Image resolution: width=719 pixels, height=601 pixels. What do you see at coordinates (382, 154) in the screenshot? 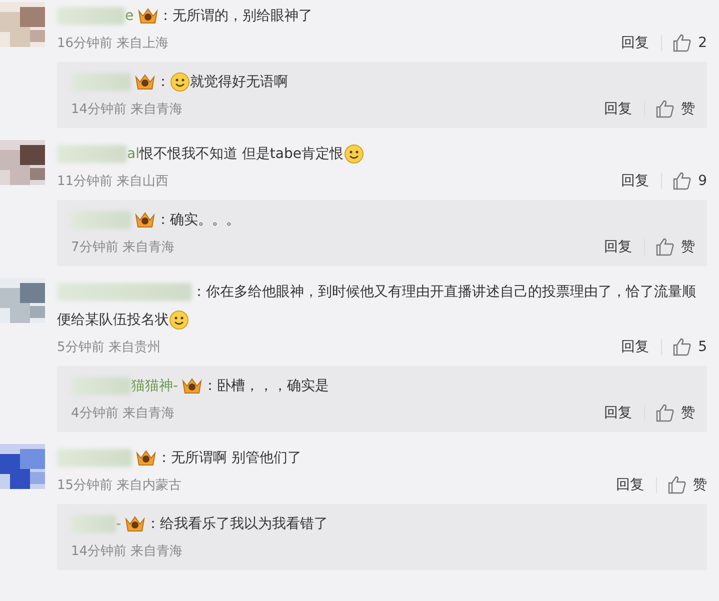
I see `comment-text: al恨不恨我不知道 但是tabe肯定恨` at bounding box center [382, 154].